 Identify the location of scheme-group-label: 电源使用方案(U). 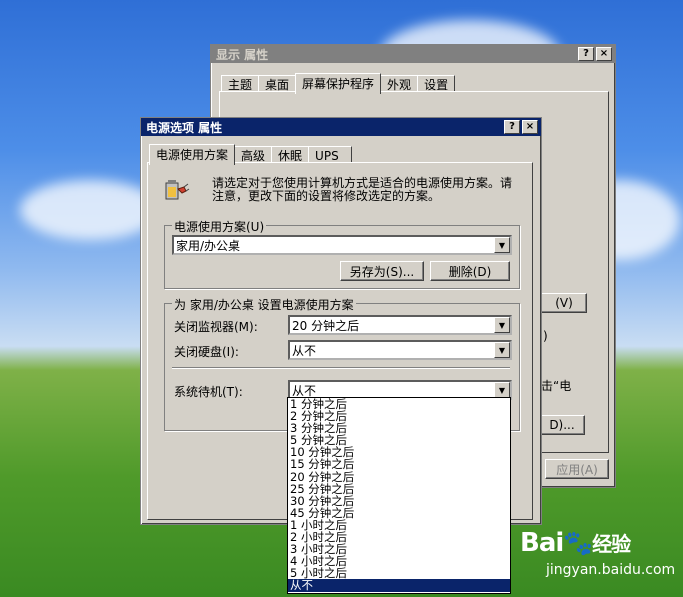
(219, 226).